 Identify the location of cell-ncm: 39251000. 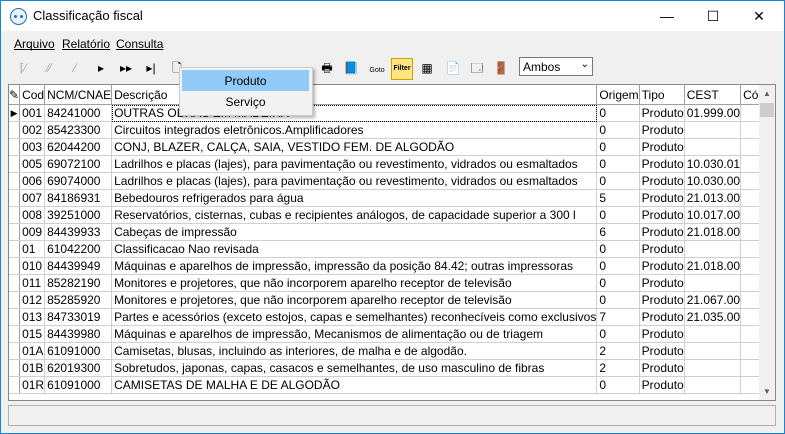
(78, 215).